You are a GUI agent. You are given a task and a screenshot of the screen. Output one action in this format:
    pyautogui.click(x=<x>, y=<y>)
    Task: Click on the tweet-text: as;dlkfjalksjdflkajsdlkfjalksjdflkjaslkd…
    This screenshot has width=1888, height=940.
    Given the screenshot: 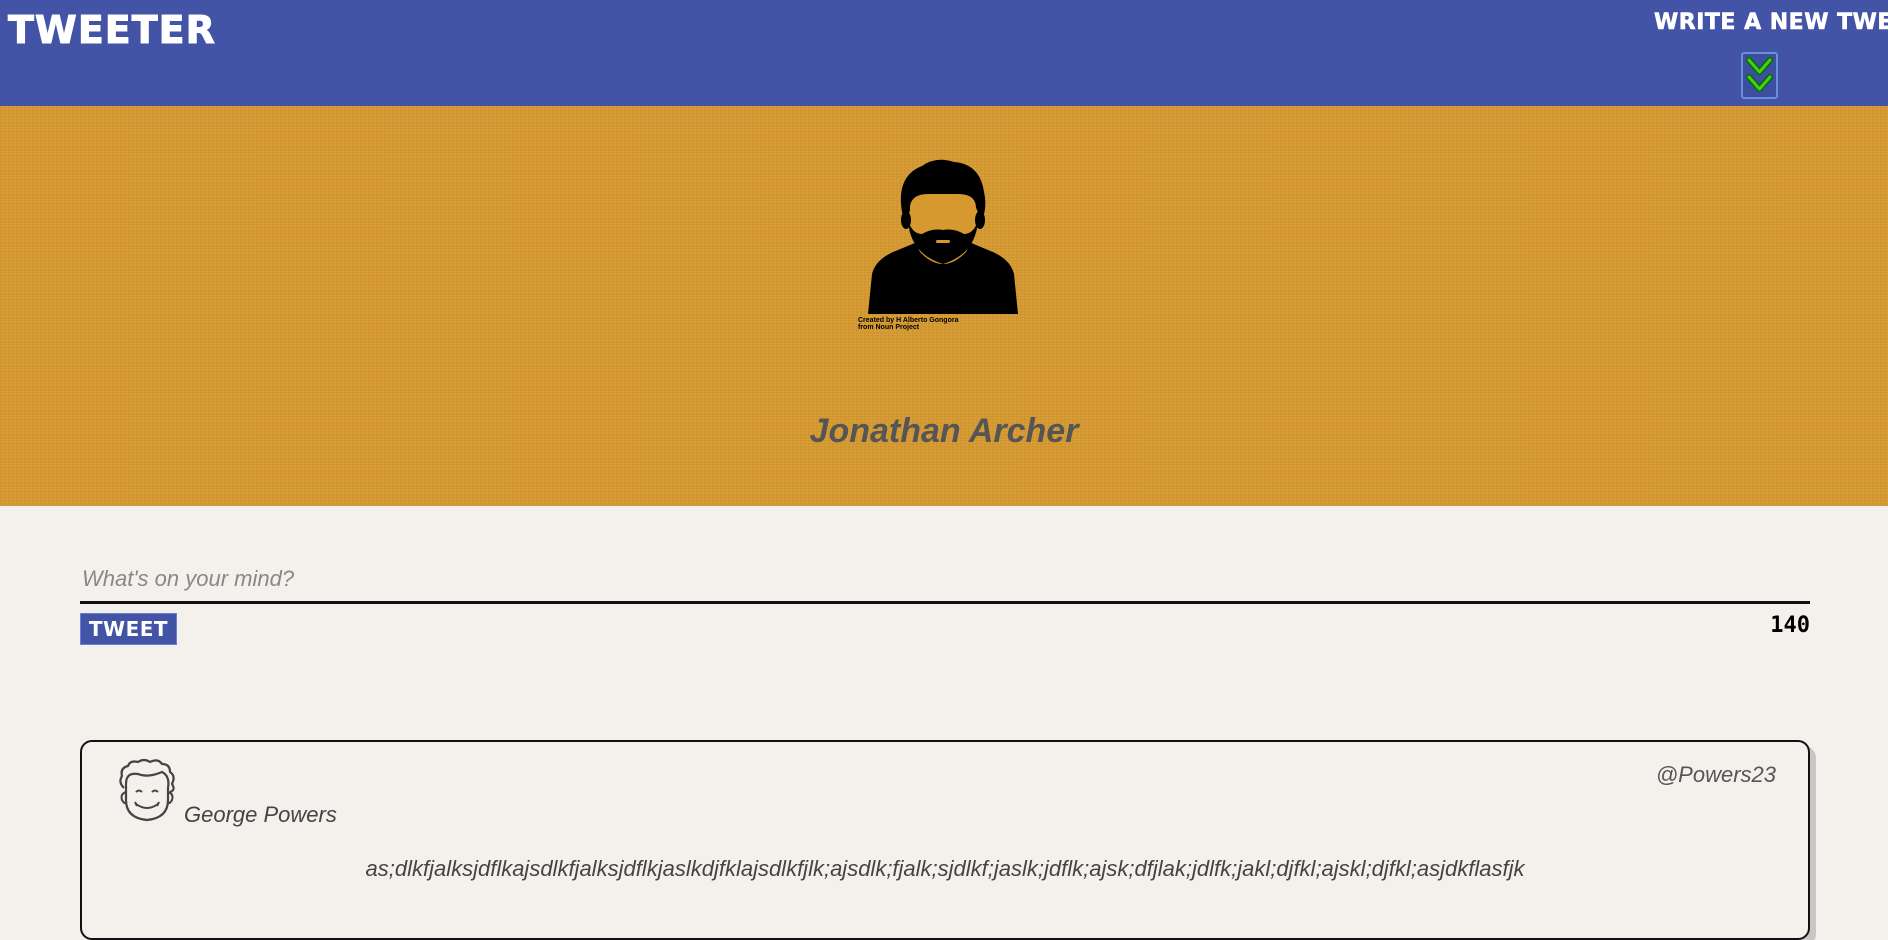 What is the action you would take?
    pyautogui.click(x=945, y=868)
    